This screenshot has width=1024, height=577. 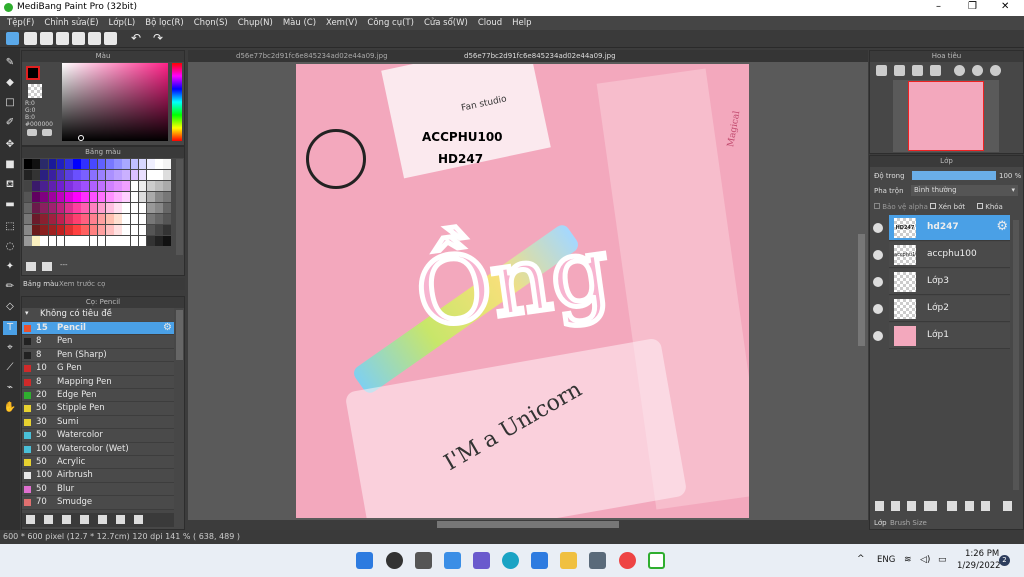 I want to click on brush-item: 50 Acrylic, so click(x=98, y=463).